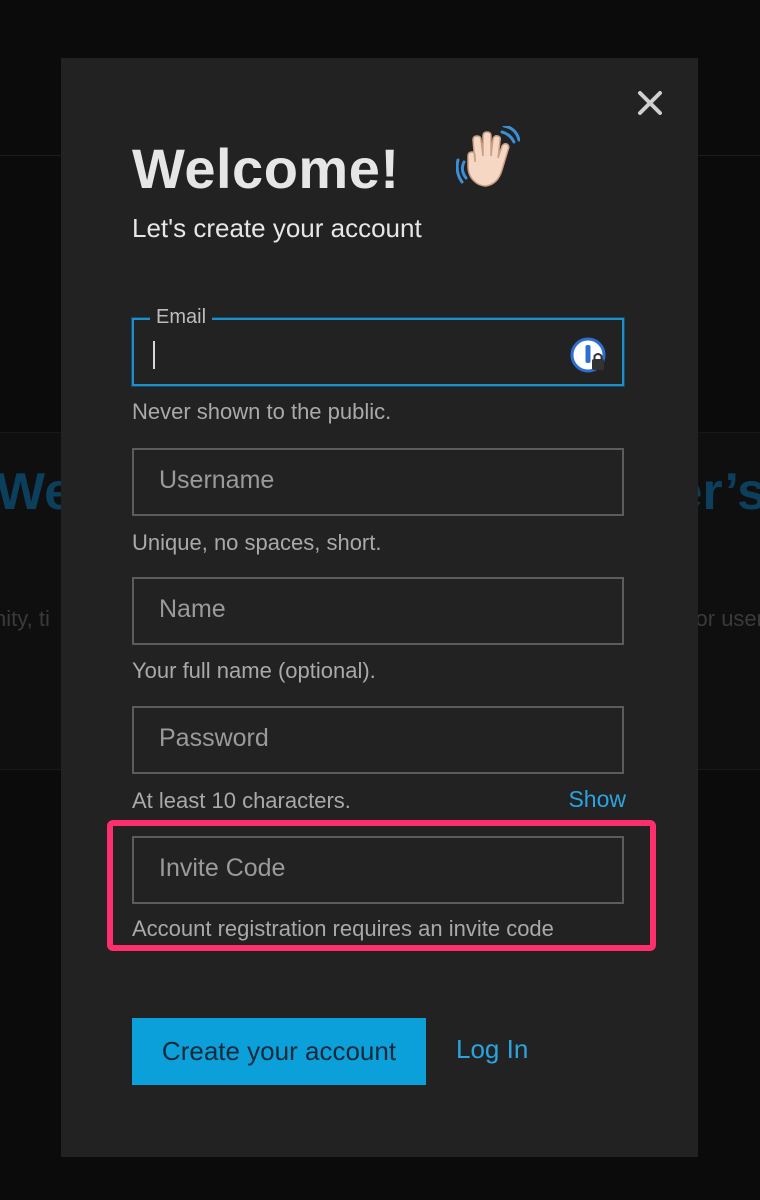 The width and height of the screenshot is (760, 1200). What do you see at coordinates (378, 740) in the screenshot?
I see `password-field: Password` at bounding box center [378, 740].